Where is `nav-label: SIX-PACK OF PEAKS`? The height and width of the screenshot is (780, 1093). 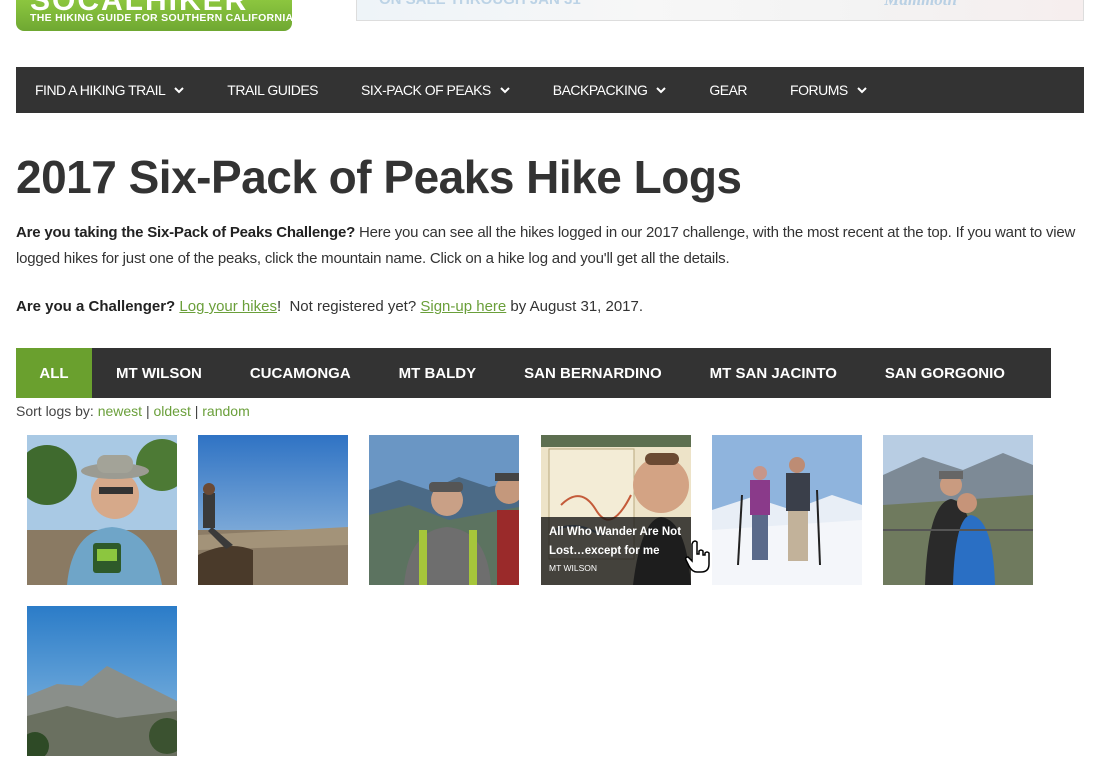
nav-label: SIX-PACK OF PEAKS is located at coordinates (426, 90).